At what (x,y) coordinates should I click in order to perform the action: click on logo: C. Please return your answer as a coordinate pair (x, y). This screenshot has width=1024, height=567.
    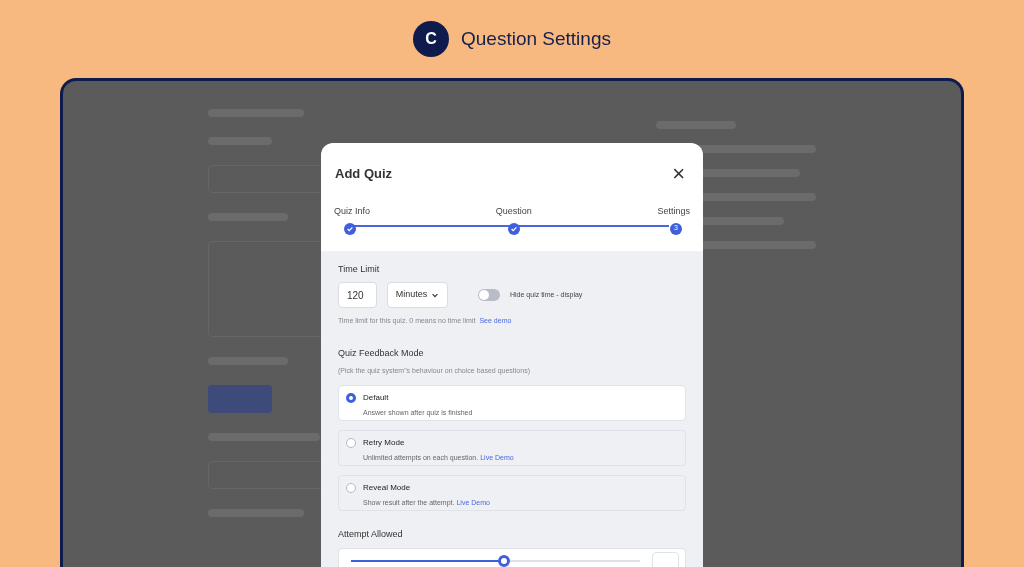
    Looking at the image, I should click on (431, 39).